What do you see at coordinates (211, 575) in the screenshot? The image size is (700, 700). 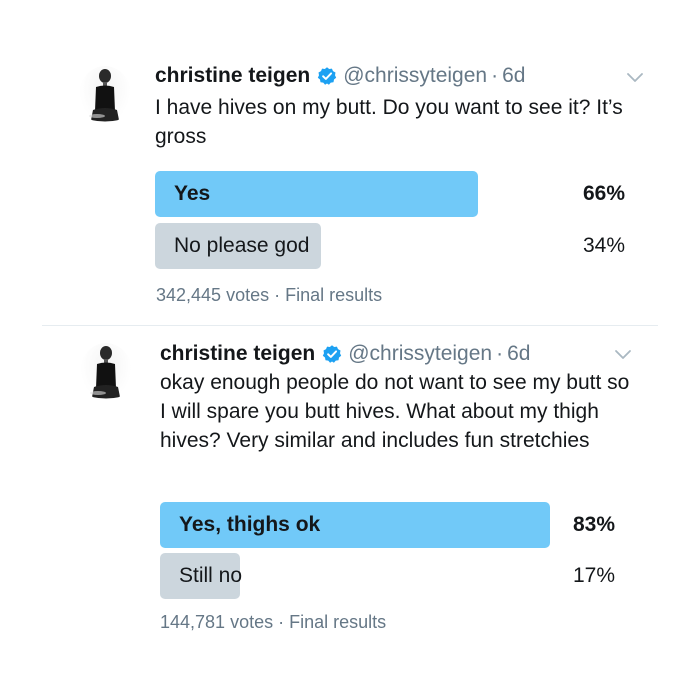 I see `poll-option-label: Still no` at bounding box center [211, 575].